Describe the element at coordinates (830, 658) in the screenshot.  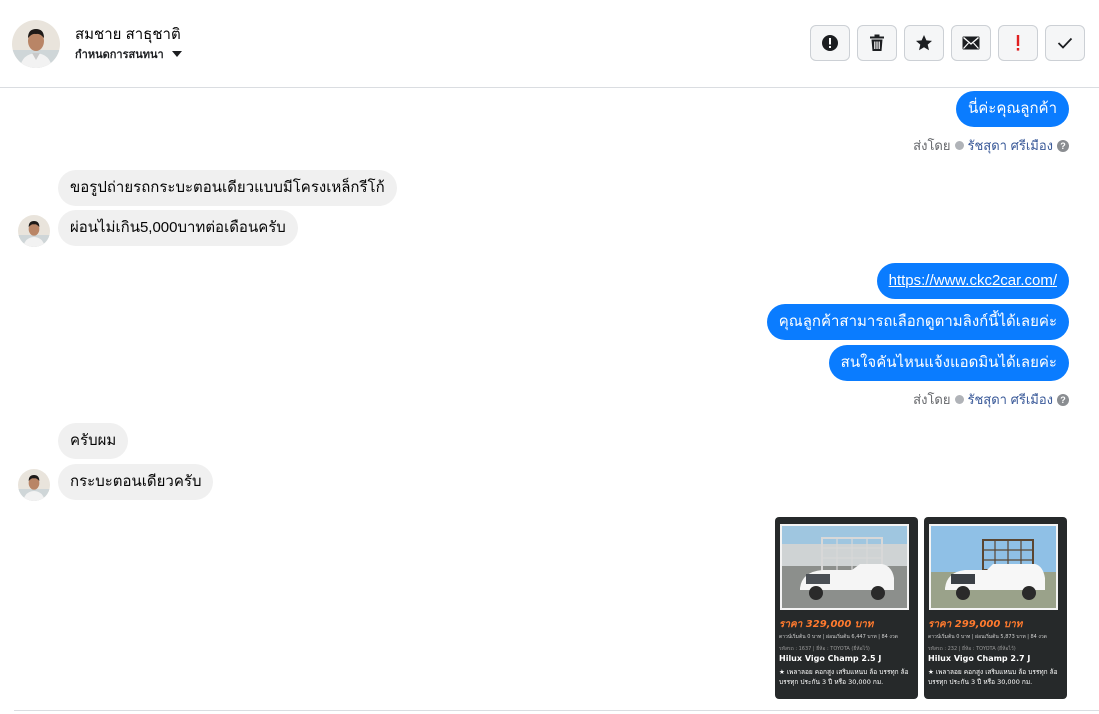
I see `car-model: Hilux Vigo Champ 2.5 J` at that location.